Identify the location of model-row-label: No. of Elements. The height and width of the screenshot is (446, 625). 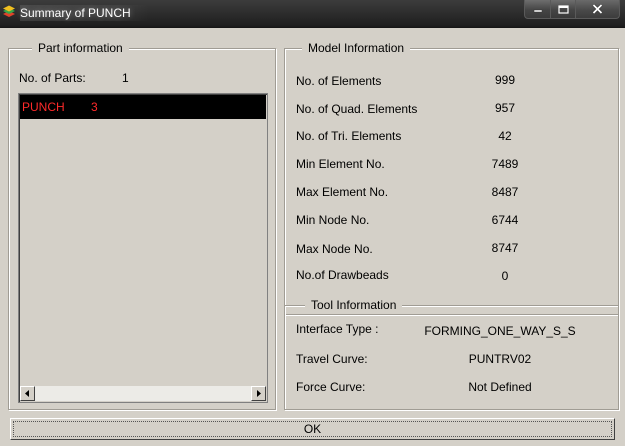
(339, 81).